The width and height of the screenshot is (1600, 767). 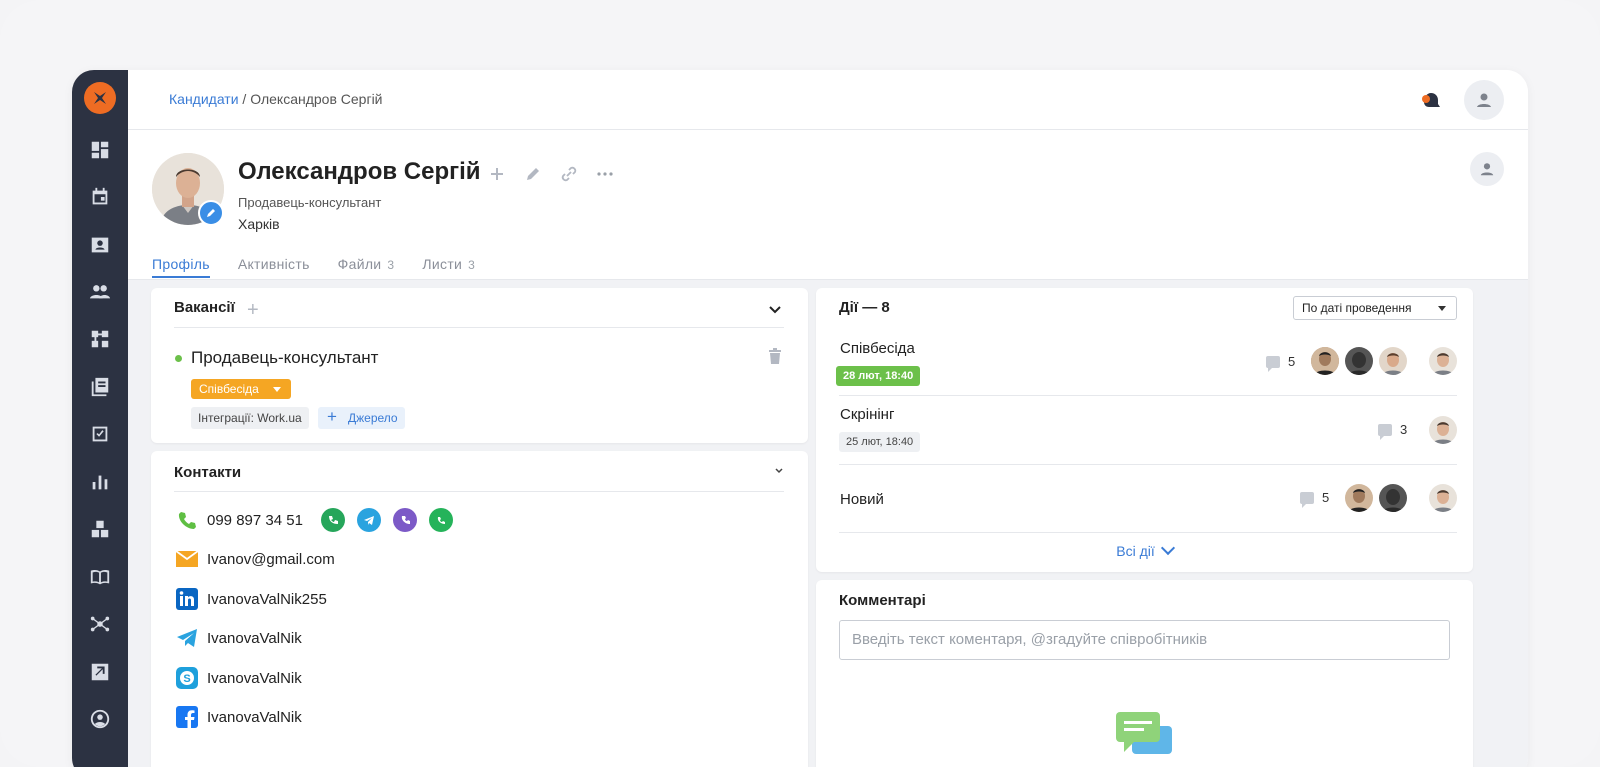 I want to click on link-icon, so click(x=569, y=174).